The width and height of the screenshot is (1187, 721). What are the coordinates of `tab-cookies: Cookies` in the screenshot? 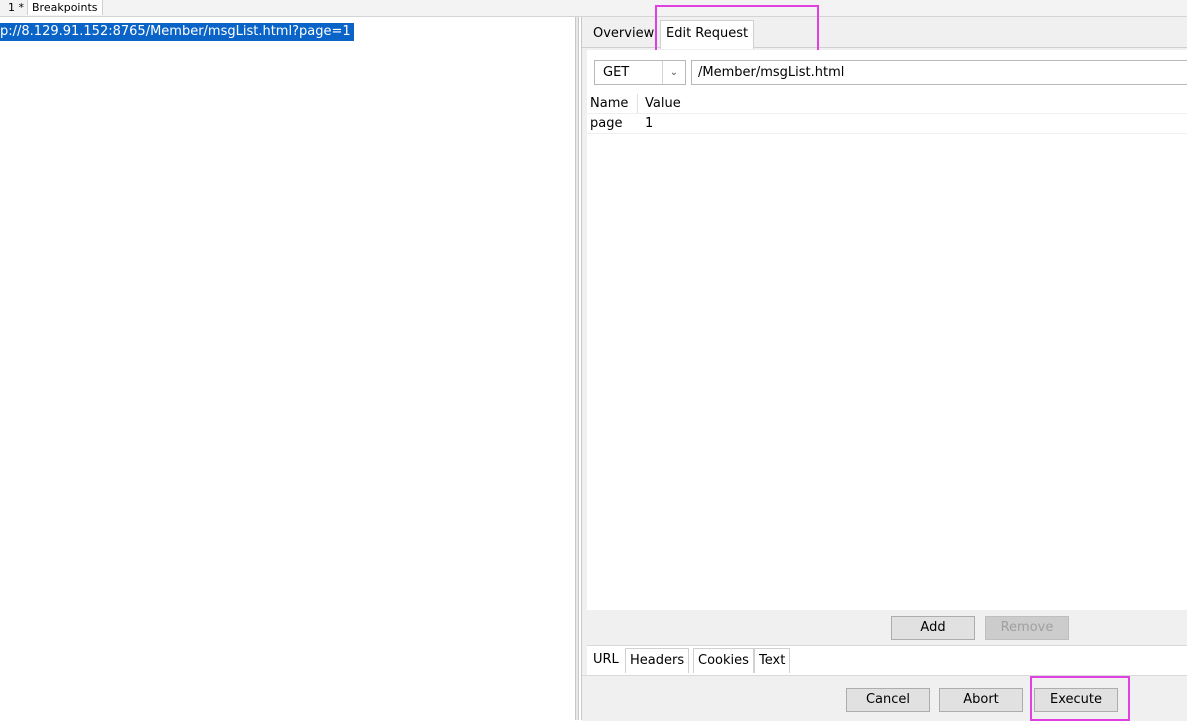 It's located at (723, 660).